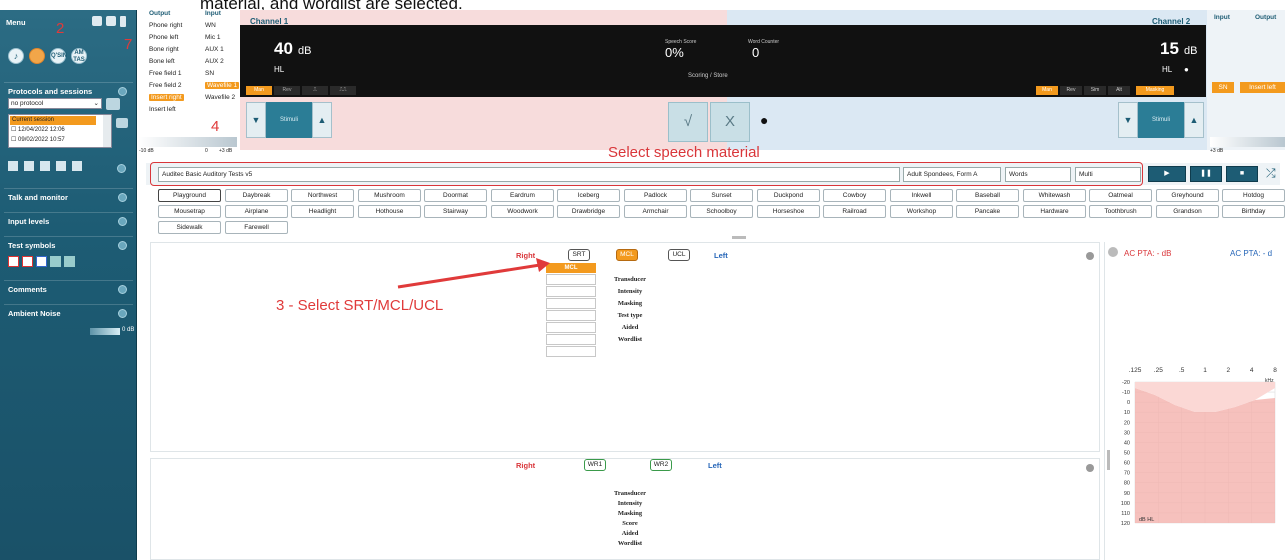  What do you see at coordinates (1206, 174) in the screenshot?
I see `pause-button: ❚❚` at bounding box center [1206, 174].